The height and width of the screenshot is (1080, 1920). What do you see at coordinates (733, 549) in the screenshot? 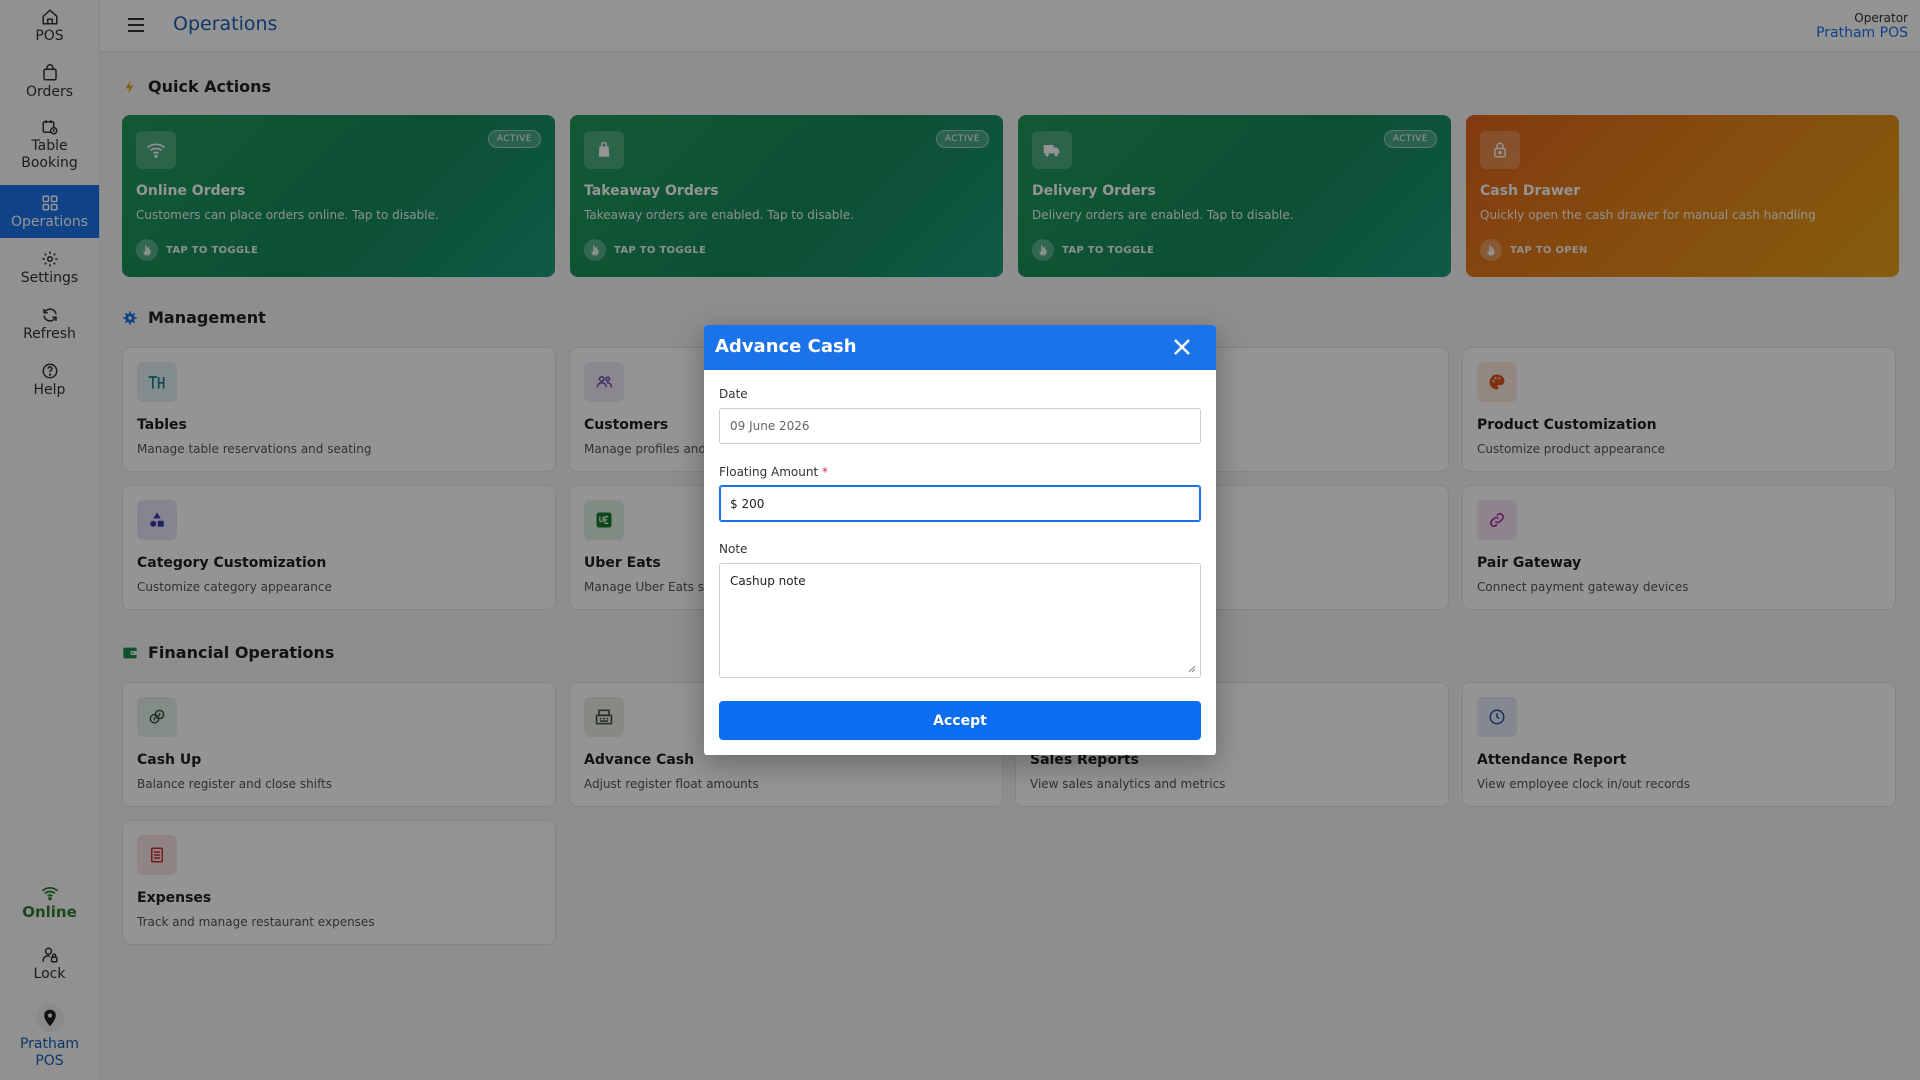
I see `note-label: Note` at bounding box center [733, 549].